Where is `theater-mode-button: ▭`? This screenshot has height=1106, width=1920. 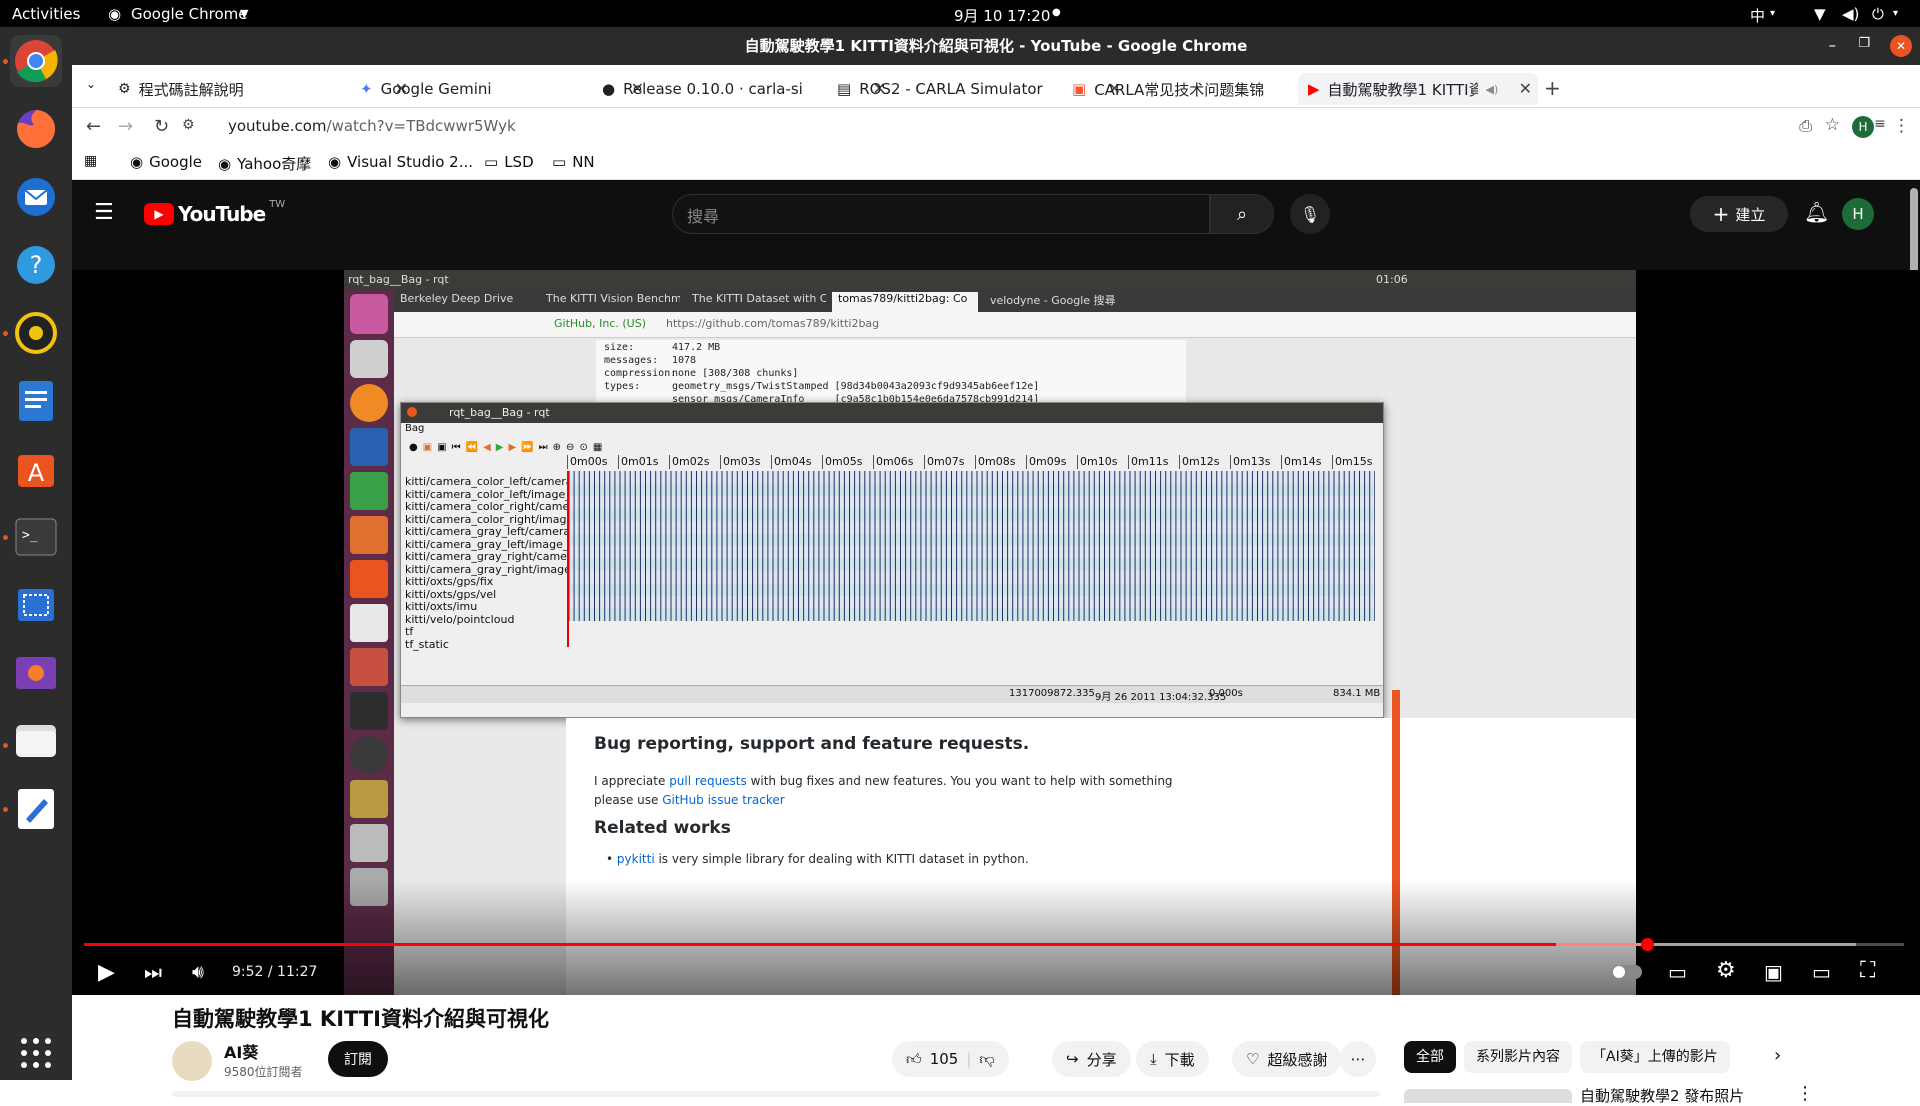
theater-mode-button: ▭ is located at coordinates (1821, 972).